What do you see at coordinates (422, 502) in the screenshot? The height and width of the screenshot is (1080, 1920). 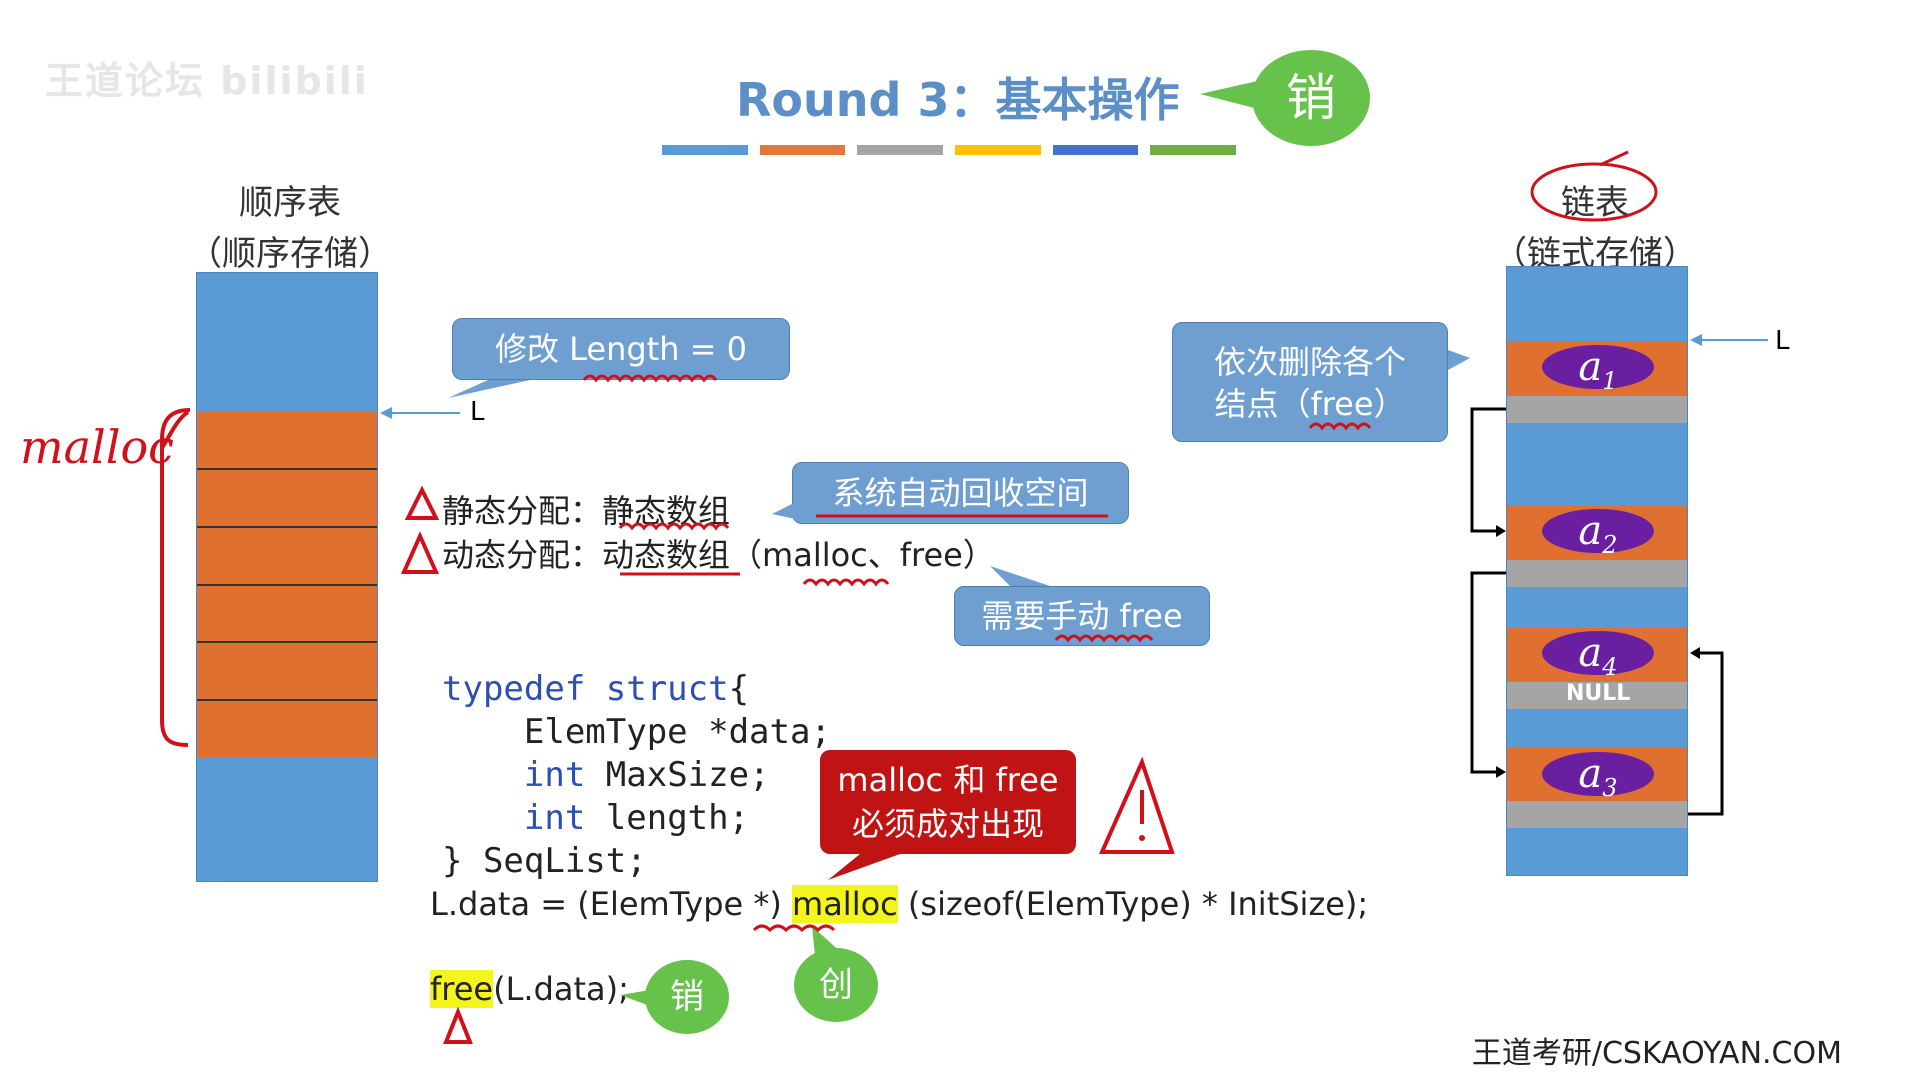 I see `static-warning-triangle` at bounding box center [422, 502].